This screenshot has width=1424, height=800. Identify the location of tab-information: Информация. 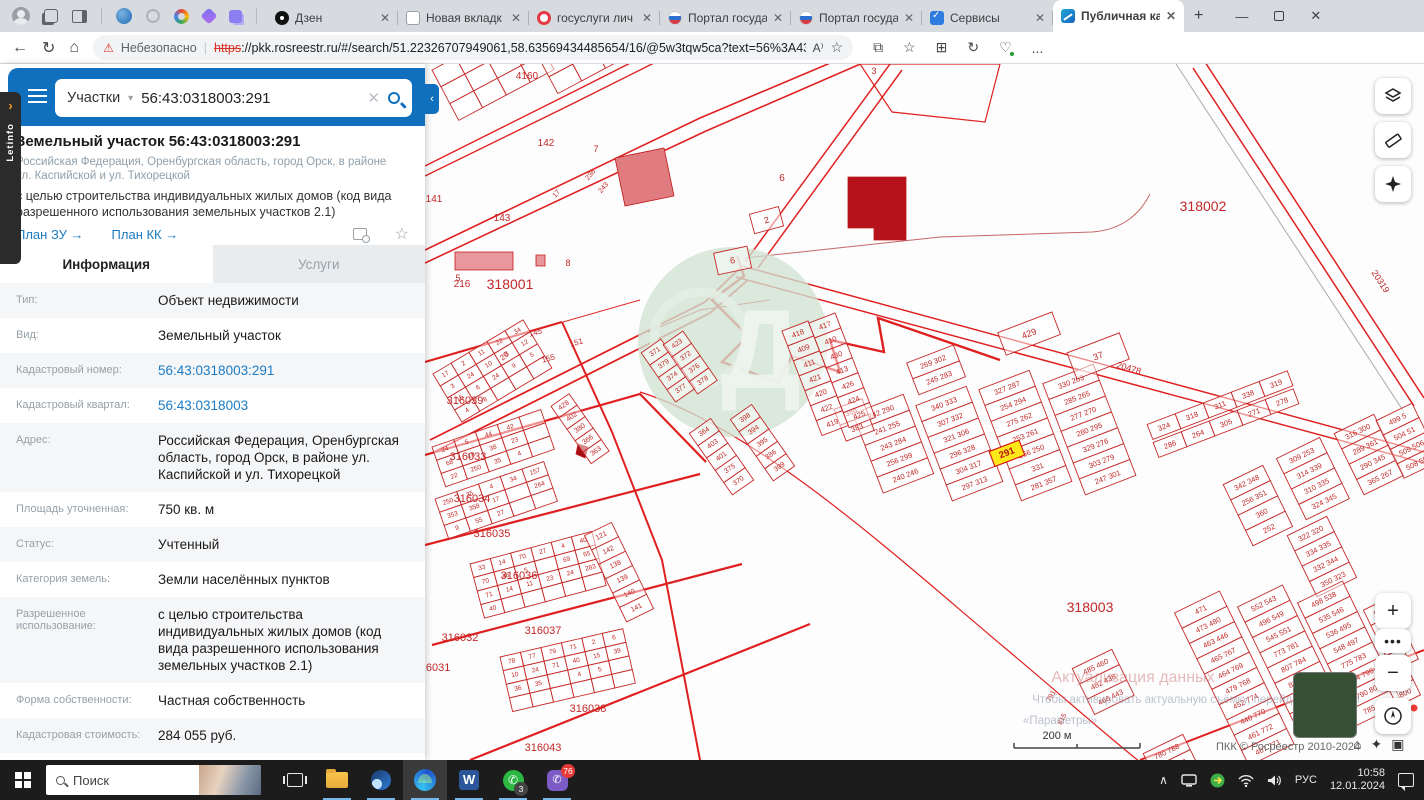
(106, 264).